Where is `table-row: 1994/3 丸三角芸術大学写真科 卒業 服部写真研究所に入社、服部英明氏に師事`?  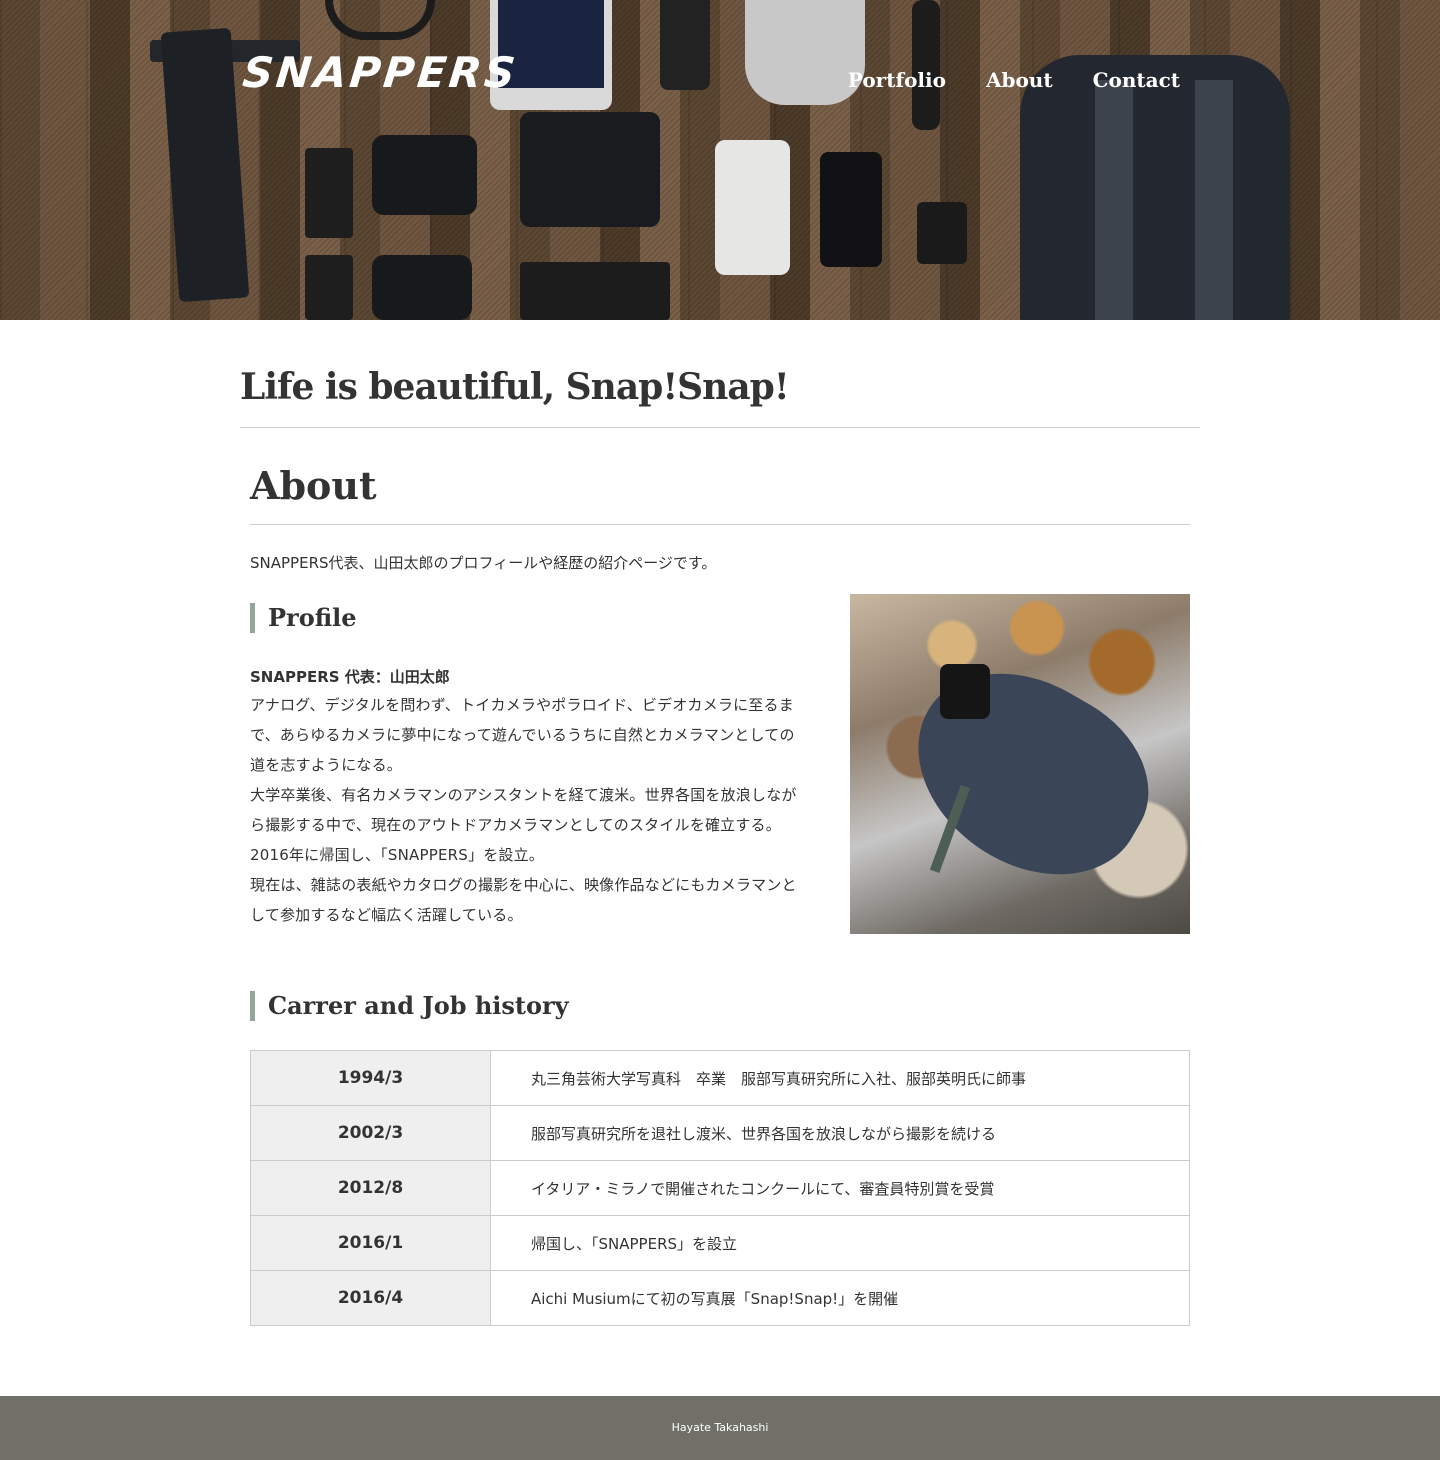 table-row: 1994/3 丸三角芸術大学写真科 卒業 服部写真研究所に入社、服部英明氏に師事 is located at coordinates (720, 1078).